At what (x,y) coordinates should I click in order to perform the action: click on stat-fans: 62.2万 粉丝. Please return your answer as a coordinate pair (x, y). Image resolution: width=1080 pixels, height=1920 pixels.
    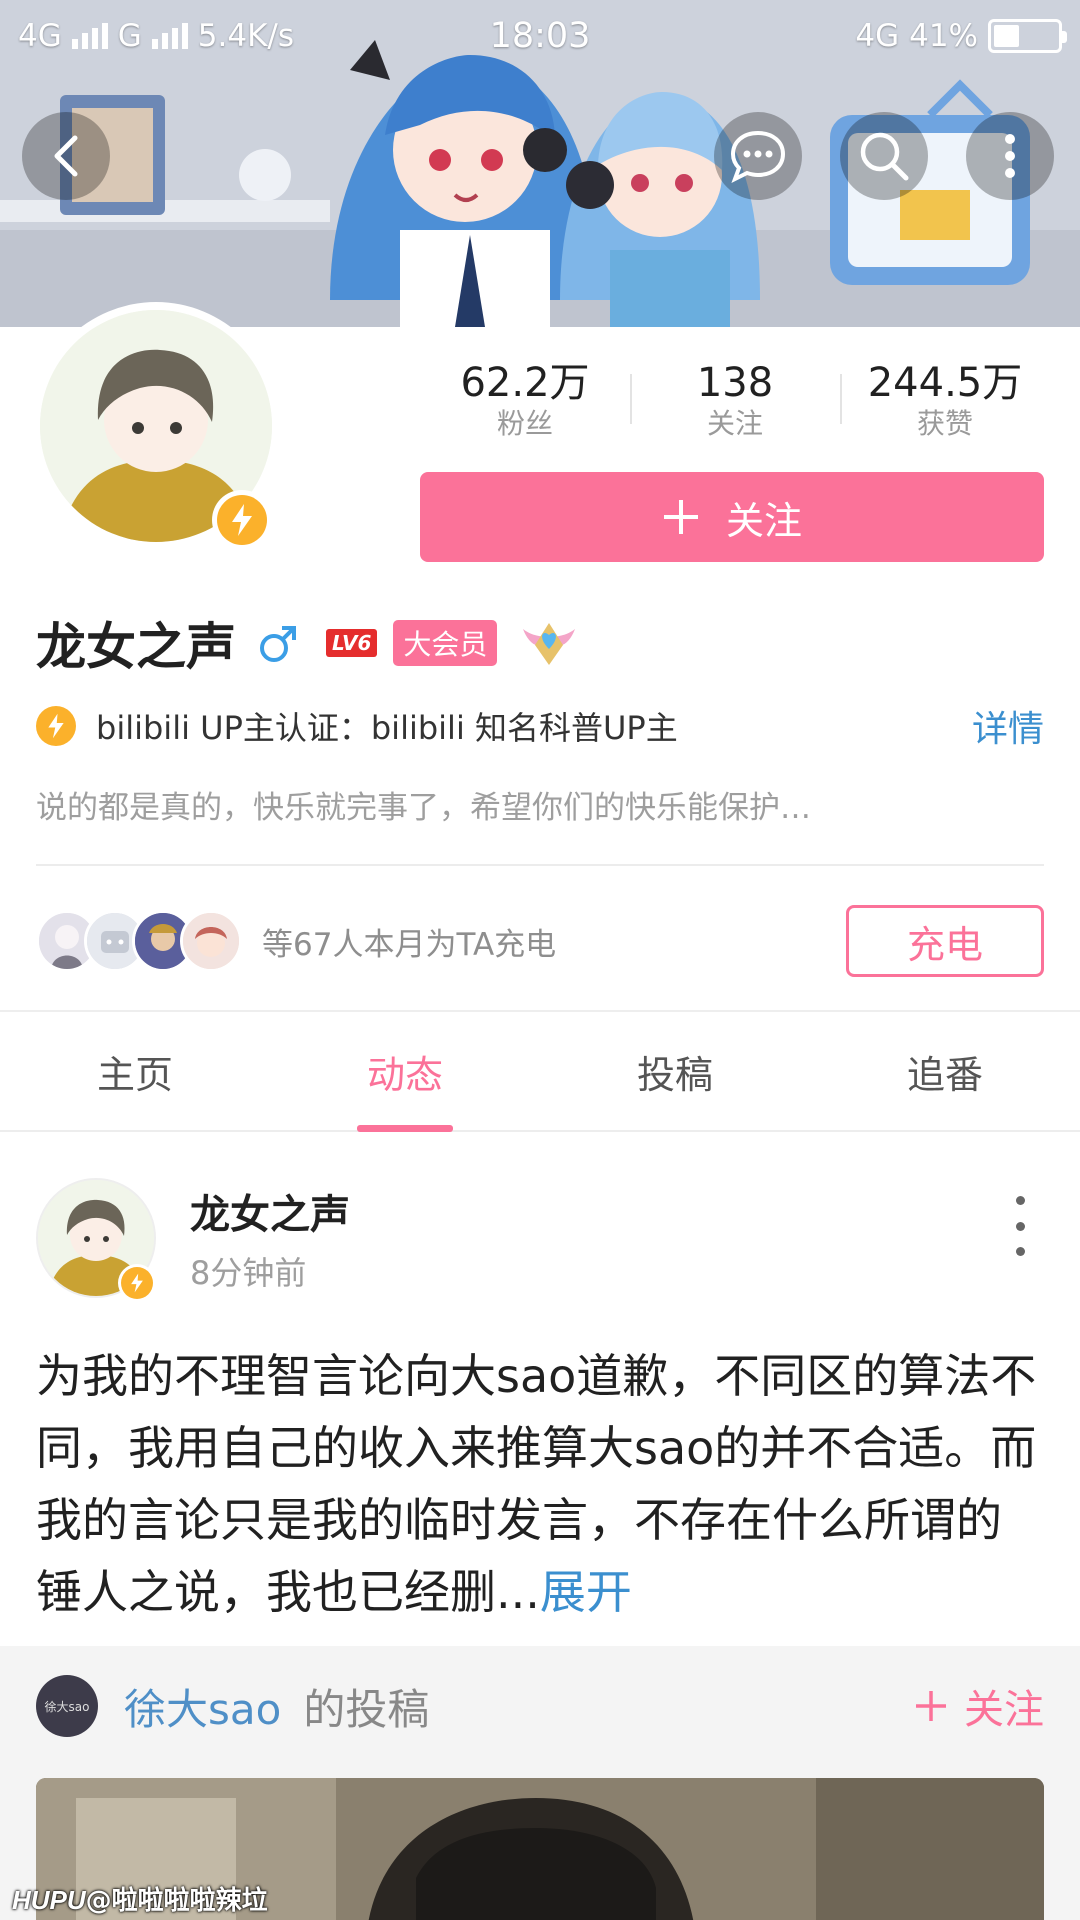
    Looking at the image, I should click on (525, 401).